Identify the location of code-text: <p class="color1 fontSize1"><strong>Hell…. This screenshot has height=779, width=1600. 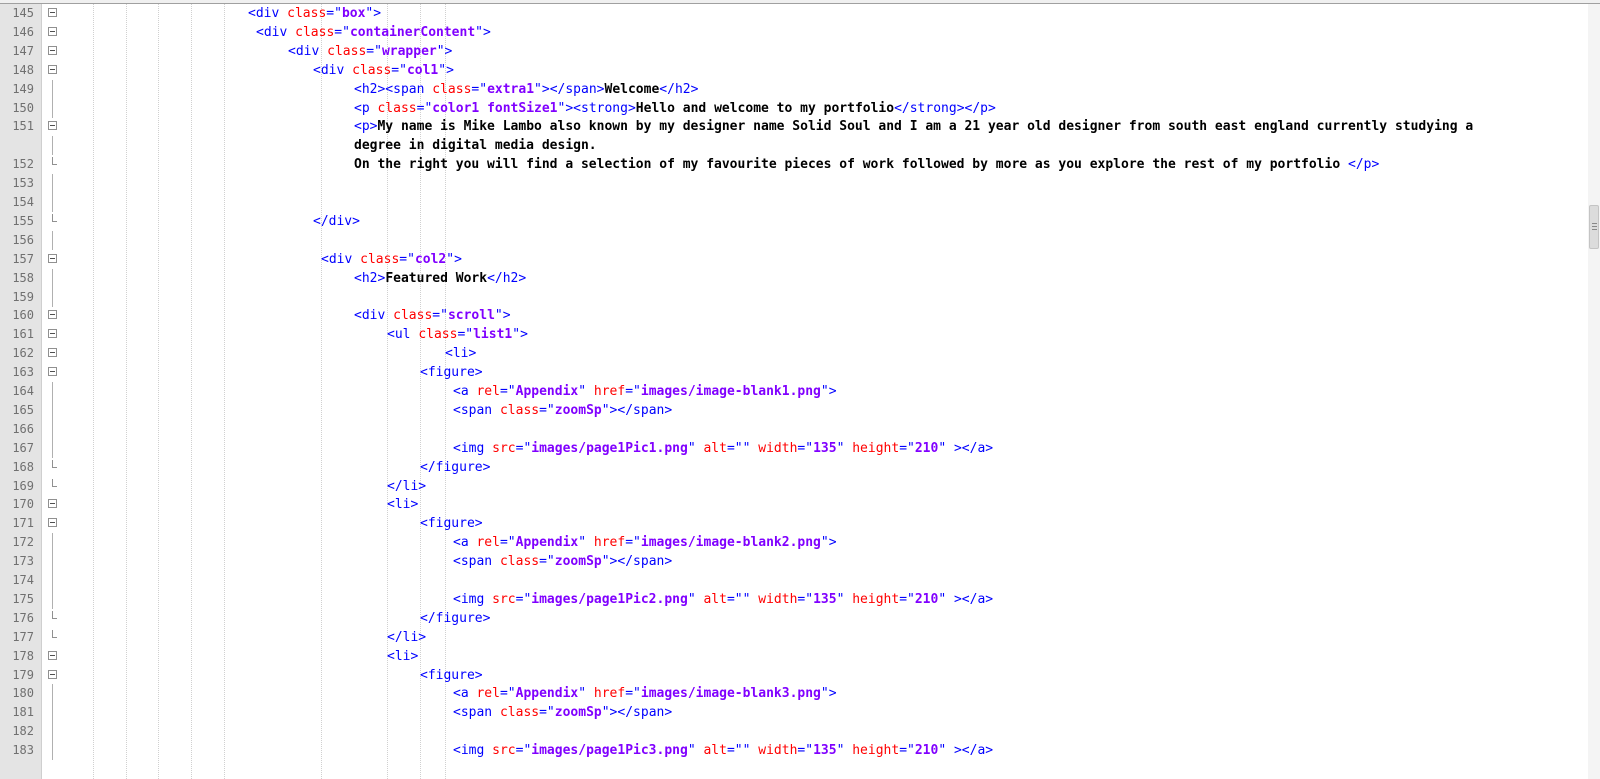
(675, 108).